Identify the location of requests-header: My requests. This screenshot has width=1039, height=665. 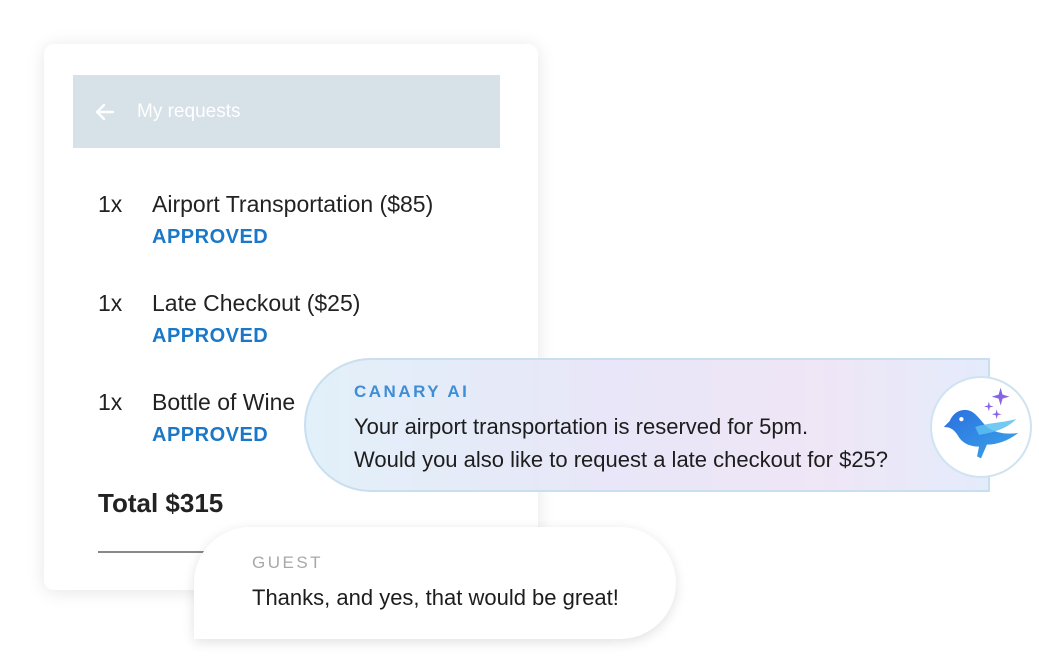
(286, 111).